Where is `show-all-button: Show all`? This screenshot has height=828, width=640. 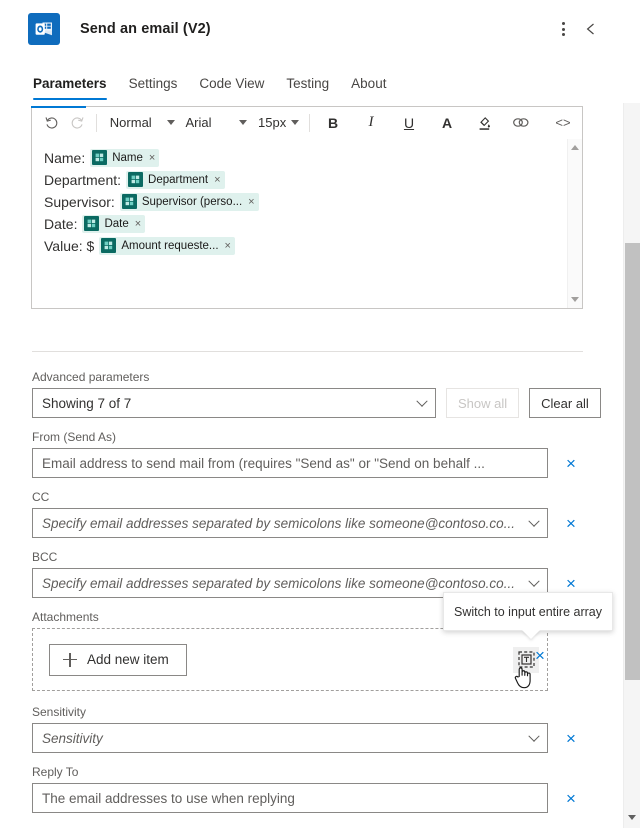
show-all-button: Show all is located at coordinates (483, 403).